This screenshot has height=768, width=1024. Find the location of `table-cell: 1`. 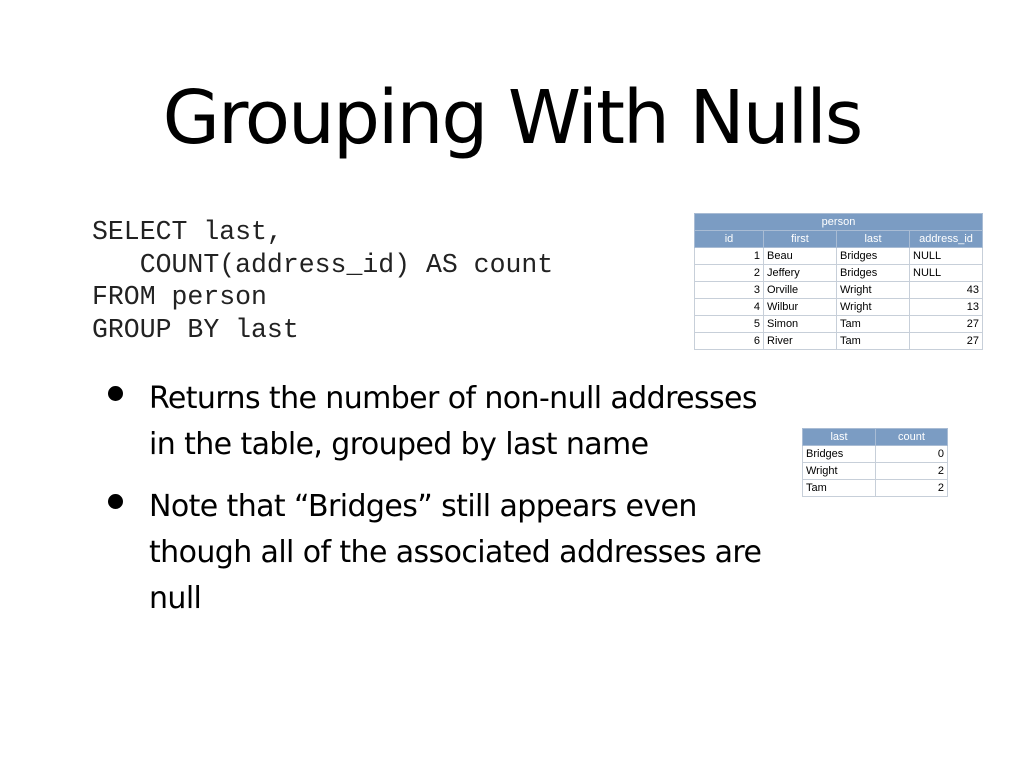

table-cell: 1 is located at coordinates (729, 256).